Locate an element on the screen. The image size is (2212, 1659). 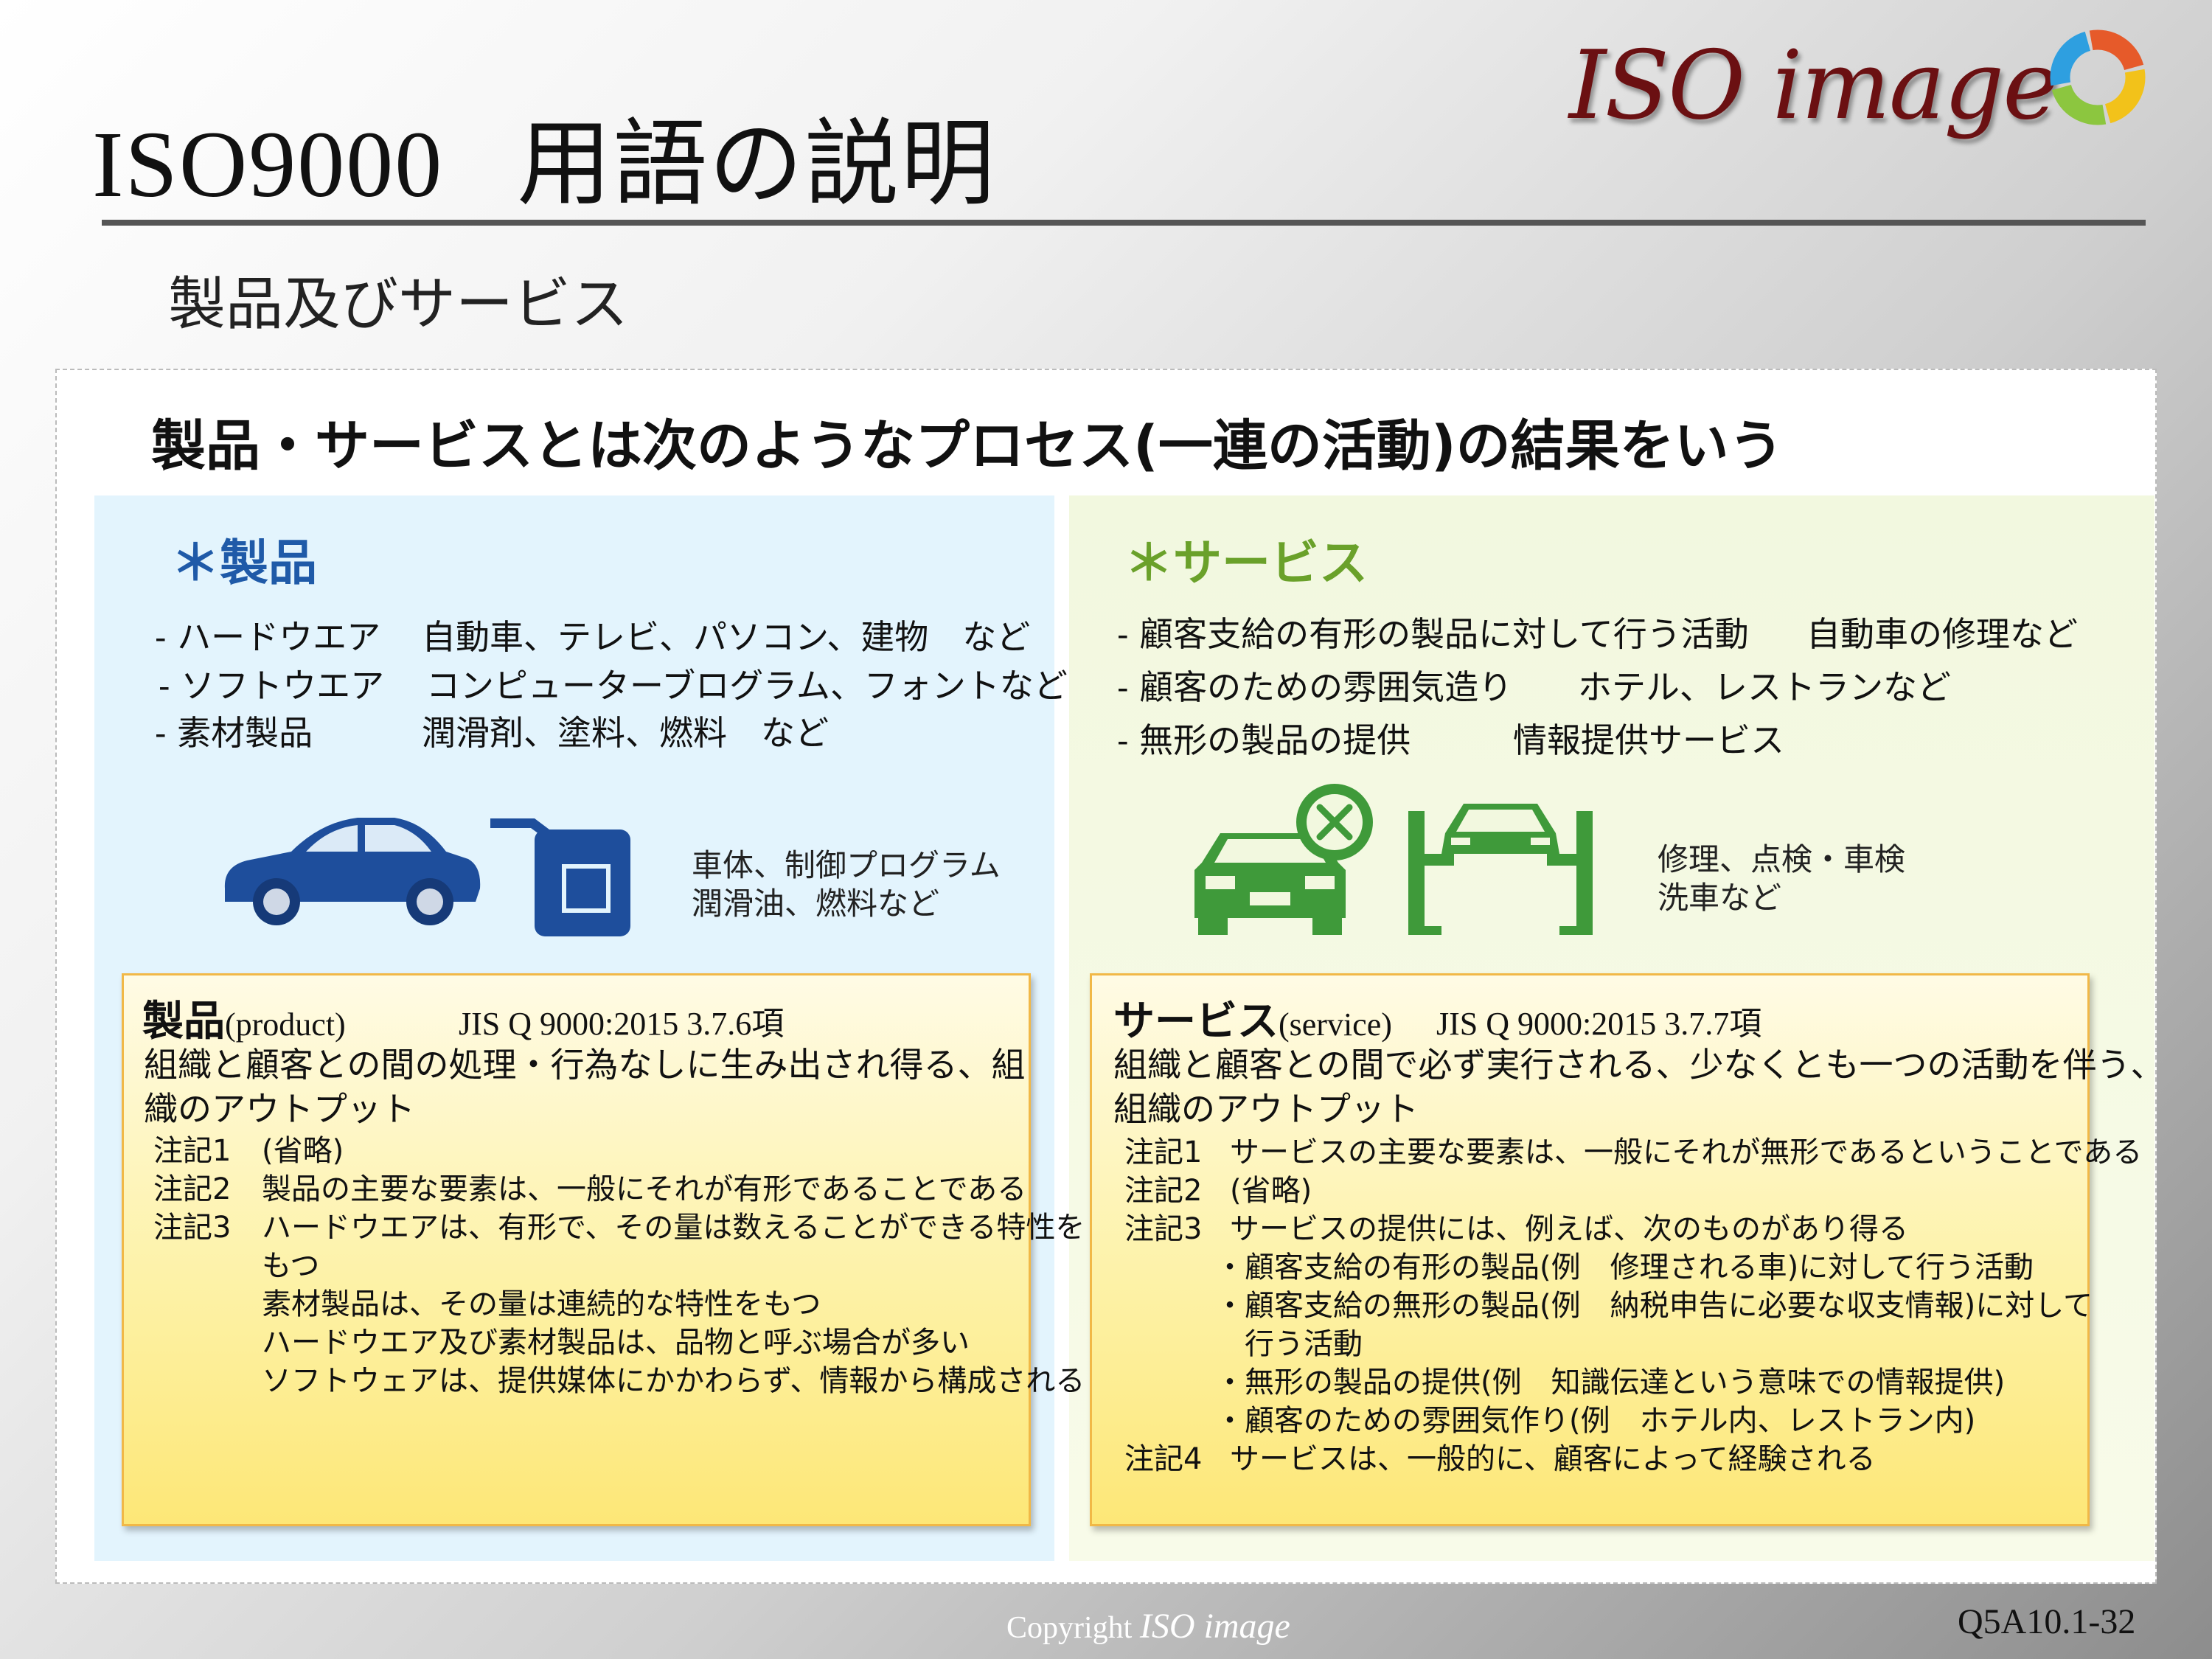
service-note-text: ・顧客のための雰囲気作り(例 ホテル内、レストラン内) is located at coordinates (1595, 1421).